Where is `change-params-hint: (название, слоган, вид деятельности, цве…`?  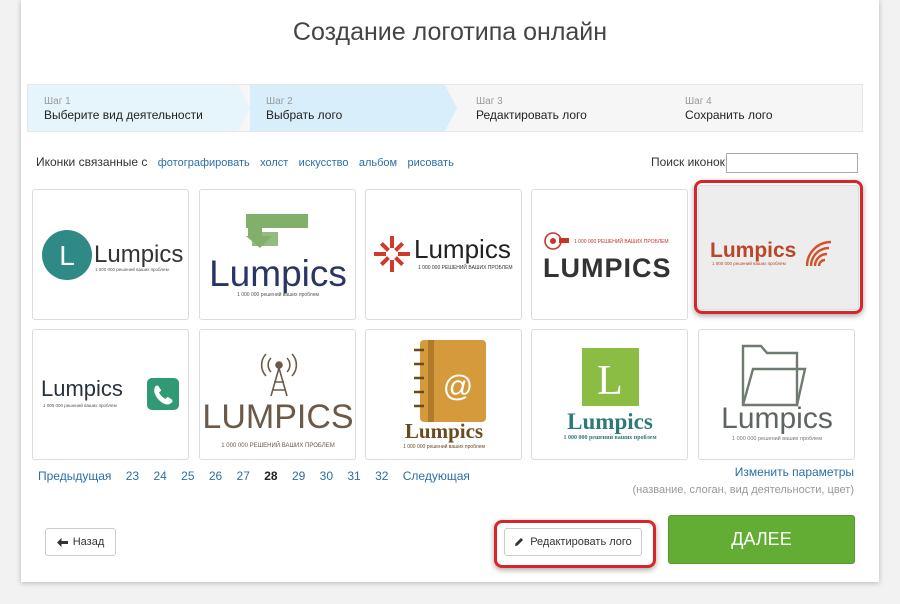
change-params-hint: (название, слоган, вид деятельности, цве… is located at coordinates (743, 490).